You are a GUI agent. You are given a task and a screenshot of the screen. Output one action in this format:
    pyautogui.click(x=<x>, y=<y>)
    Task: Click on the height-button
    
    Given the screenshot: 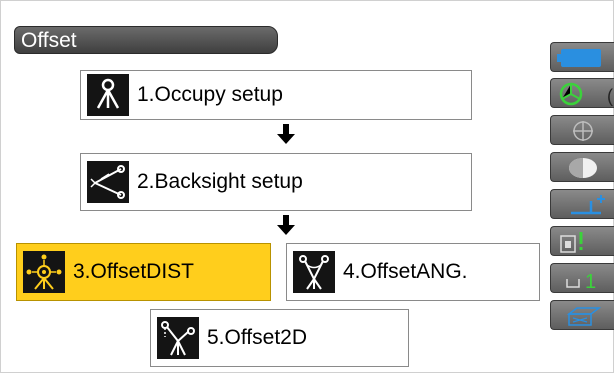 What is the action you would take?
    pyautogui.click(x=582, y=204)
    